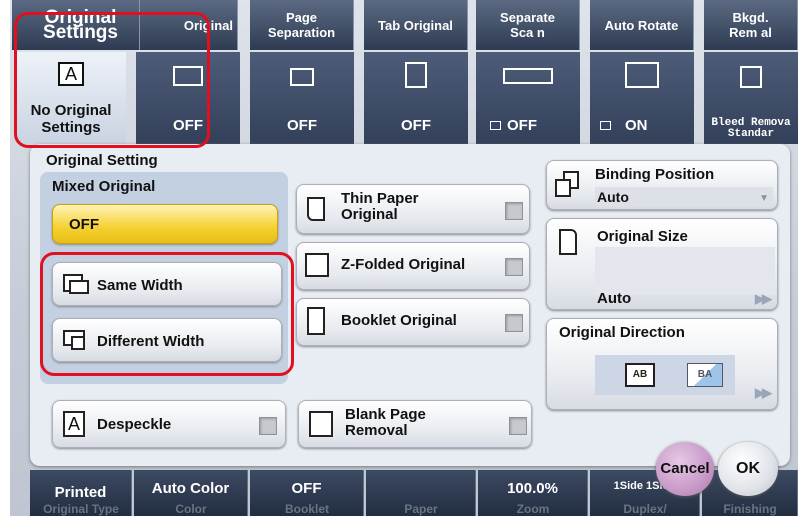 This screenshot has width=798, height=516. I want to click on original-size-button: Original Size Auto ▶▶, so click(662, 264).